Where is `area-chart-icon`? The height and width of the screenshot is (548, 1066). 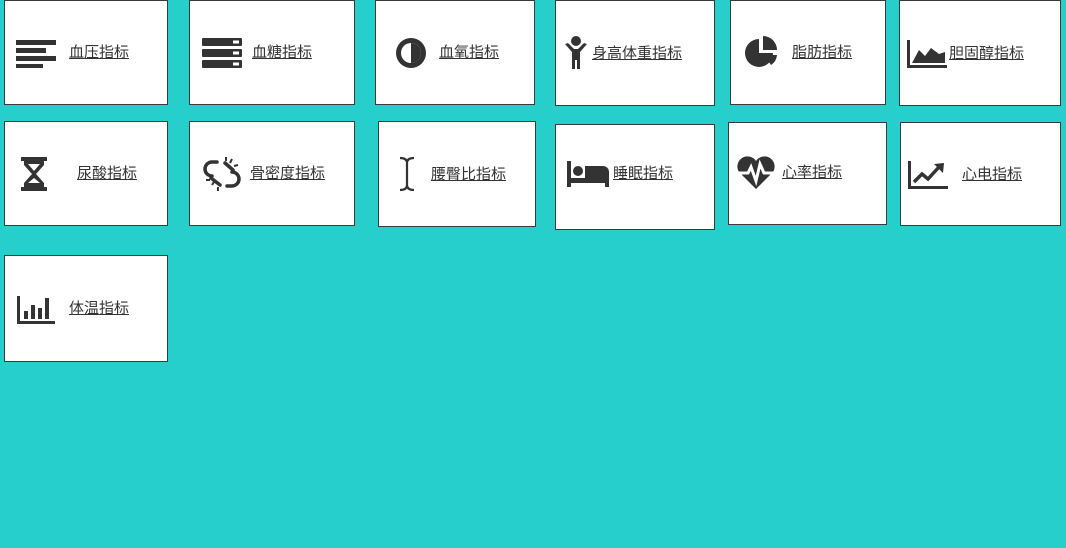 area-chart-icon is located at coordinates (927, 53).